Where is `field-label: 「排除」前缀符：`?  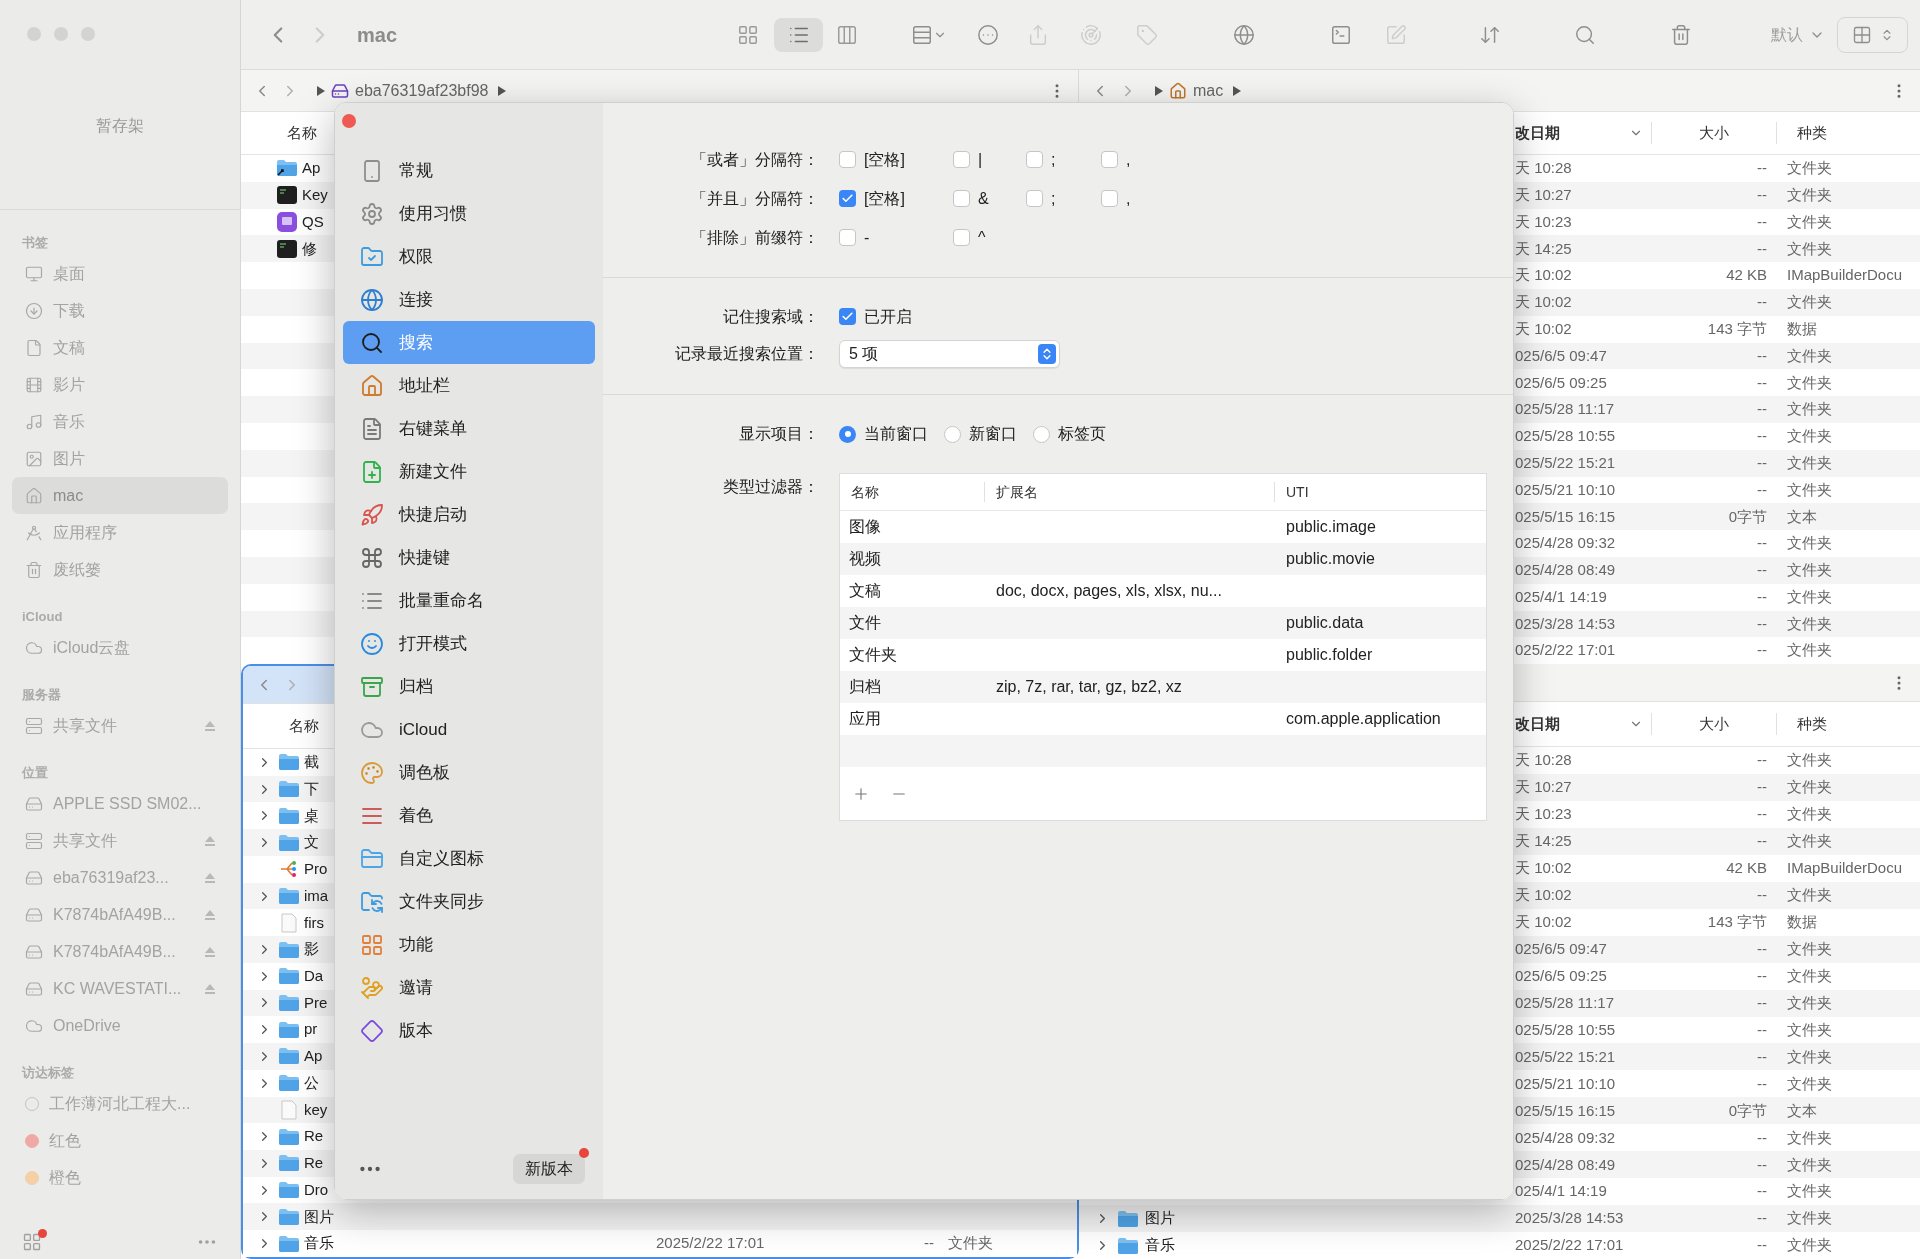
field-label: 「排除」前缀符： is located at coordinates (754, 237).